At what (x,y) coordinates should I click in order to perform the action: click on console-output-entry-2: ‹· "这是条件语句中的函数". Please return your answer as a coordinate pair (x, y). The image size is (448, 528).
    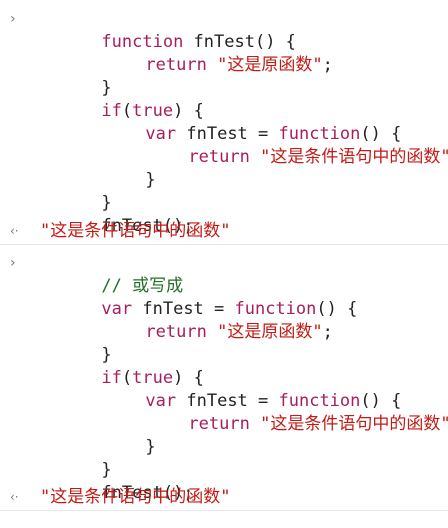
    Looking at the image, I should click on (224, 497).